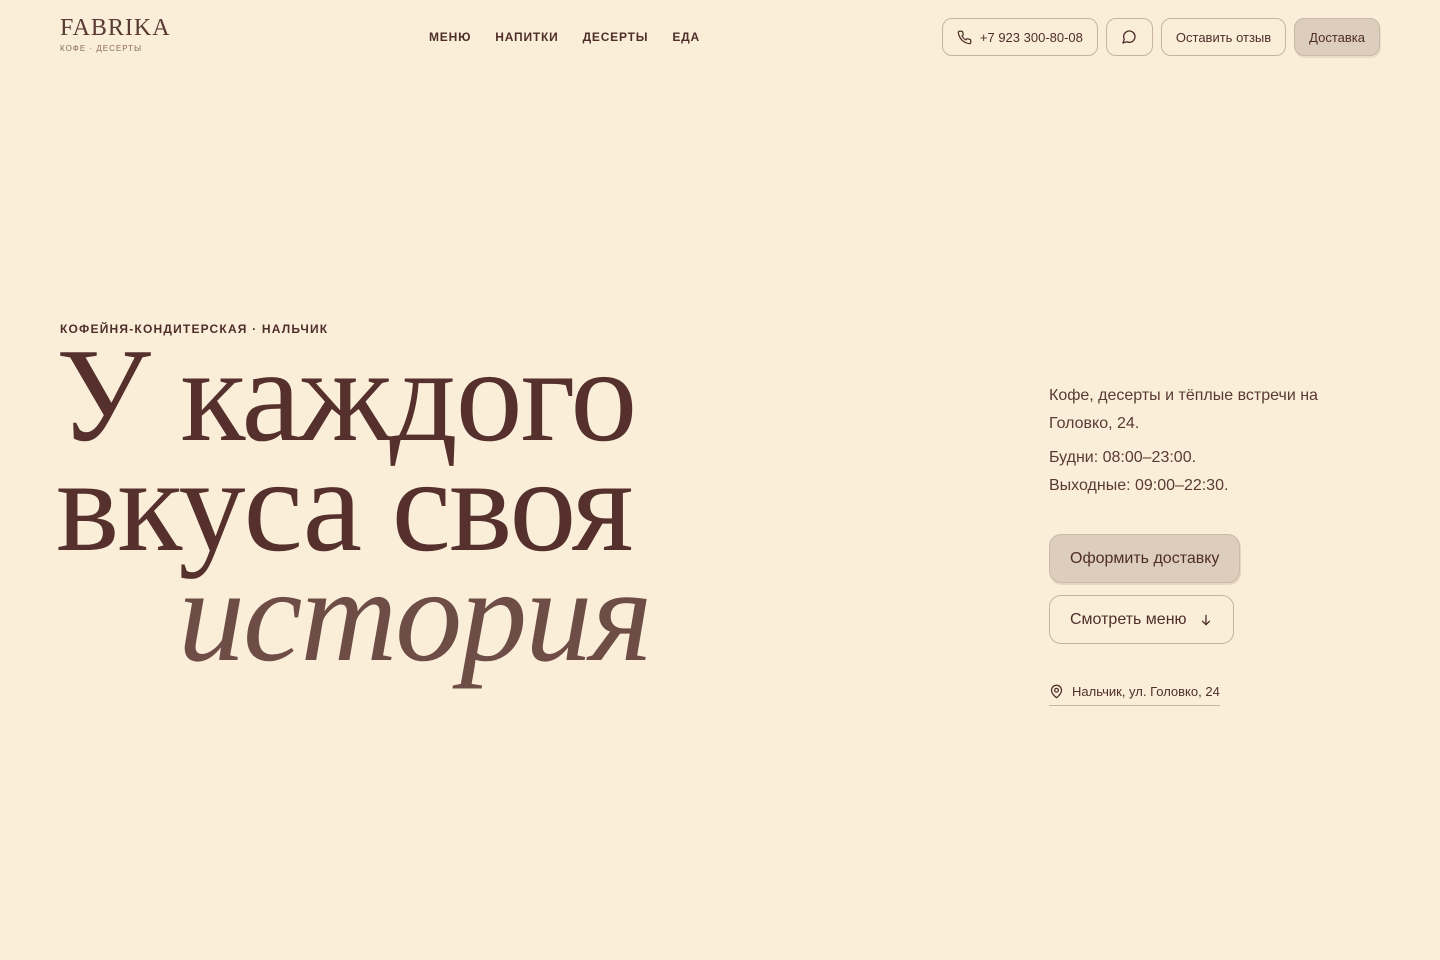 This screenshot has height=960, width=1440. I want to click on view-menu-button: Смотреть меню, so click(1141, 619).